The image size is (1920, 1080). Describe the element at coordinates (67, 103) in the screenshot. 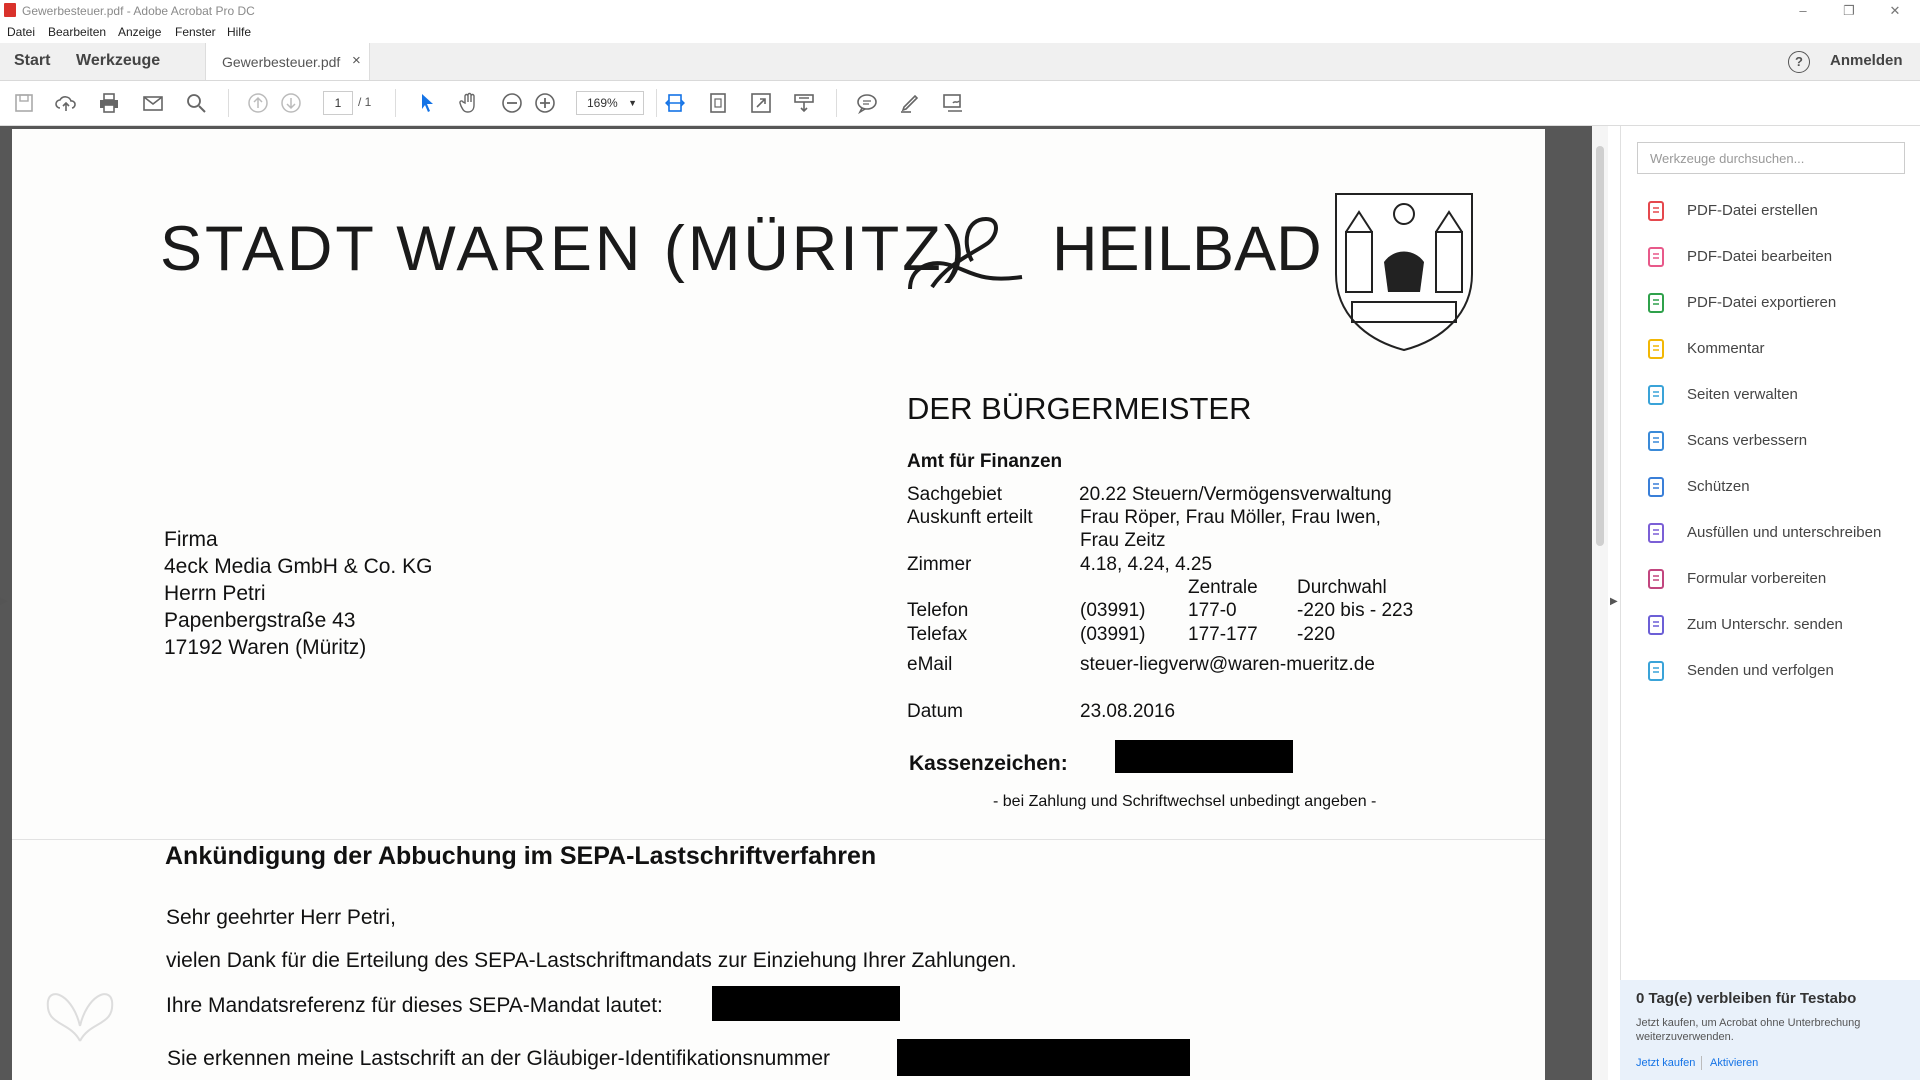

I see `upload-icon` at that location.